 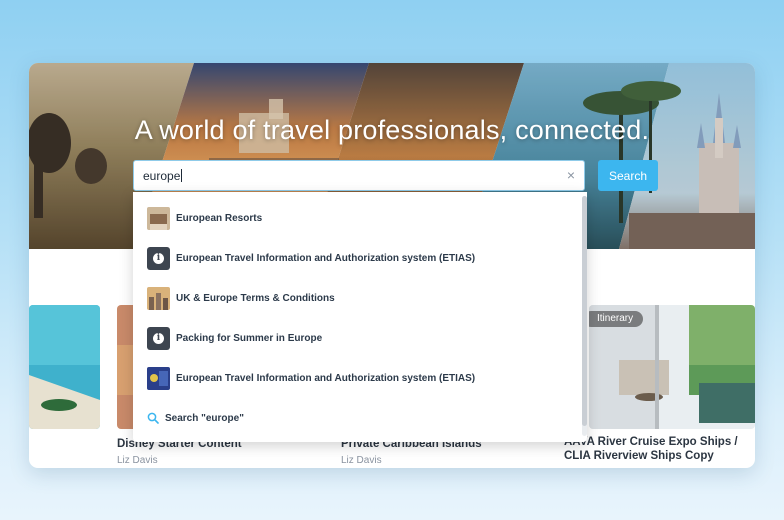 What do you see at coordinates (571, 175) in the screenshot?
I see `clear-search-icon: ×` at bounding box center [571, 175].